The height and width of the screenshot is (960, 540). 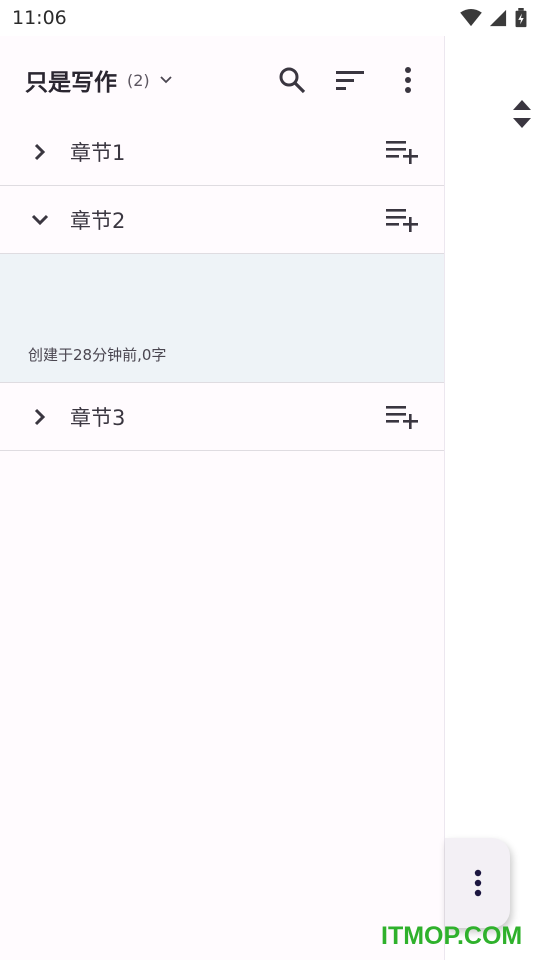 I want to click on wifi-icon, so click(x=471, y=18).